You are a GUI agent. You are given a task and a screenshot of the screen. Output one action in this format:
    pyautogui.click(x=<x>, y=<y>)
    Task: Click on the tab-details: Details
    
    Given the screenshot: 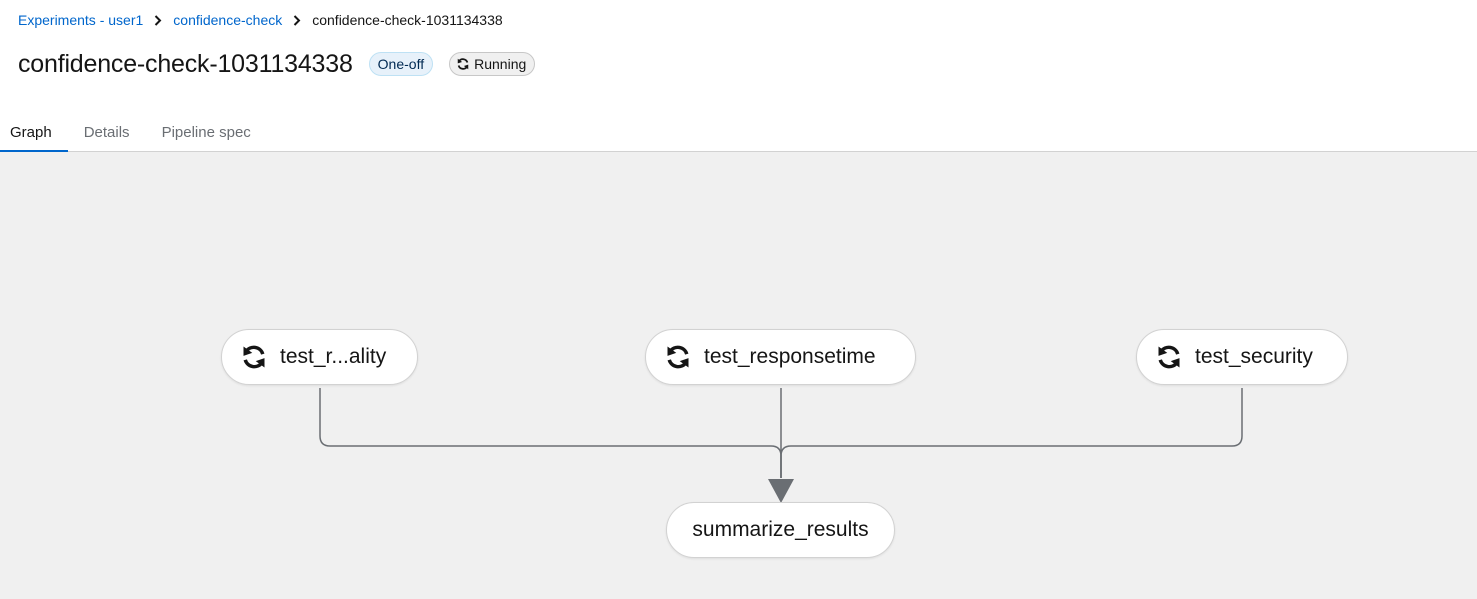 What is the action you would take?
    pyautogui.click(x=107, y=132)
    